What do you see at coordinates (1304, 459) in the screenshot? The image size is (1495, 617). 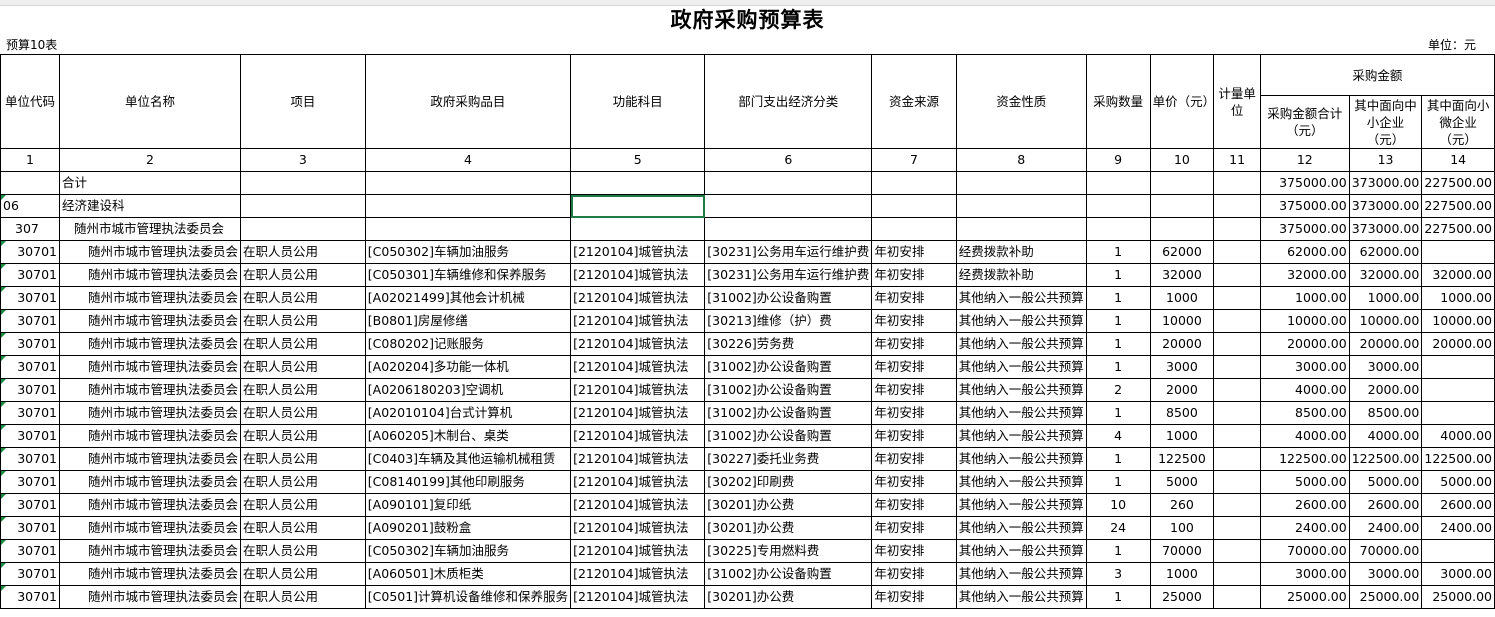 I see `cell-total: 122500.00` at bounding box center [1304, 459].